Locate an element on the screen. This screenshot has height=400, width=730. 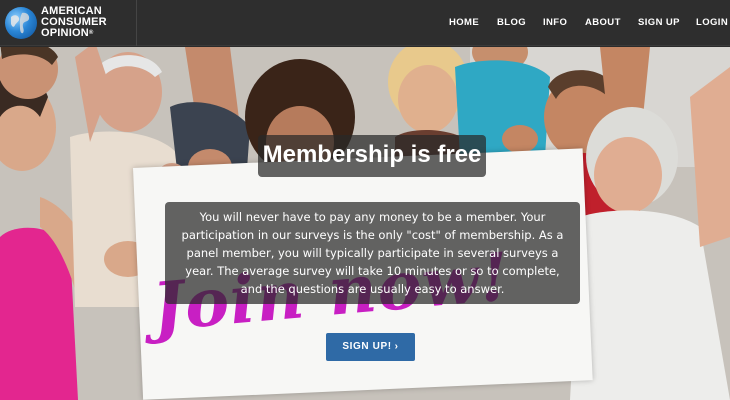
sign-up-button-label: SIGN UP! is located at coordinates (367, 346).